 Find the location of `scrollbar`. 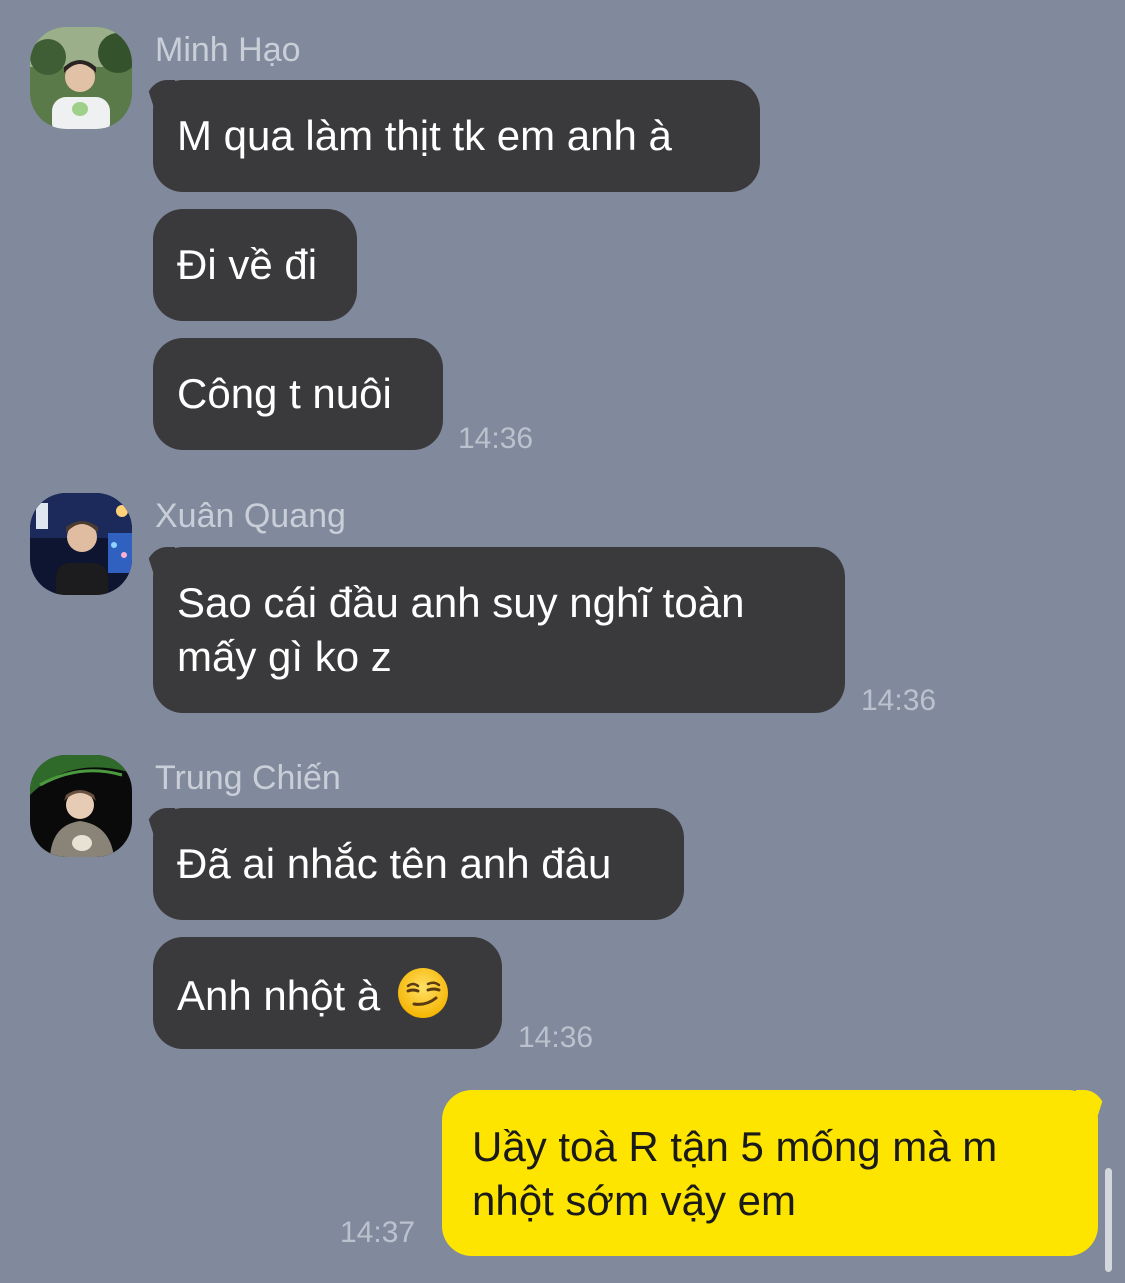

scrollbar is located at coordinates (1108, 1220).